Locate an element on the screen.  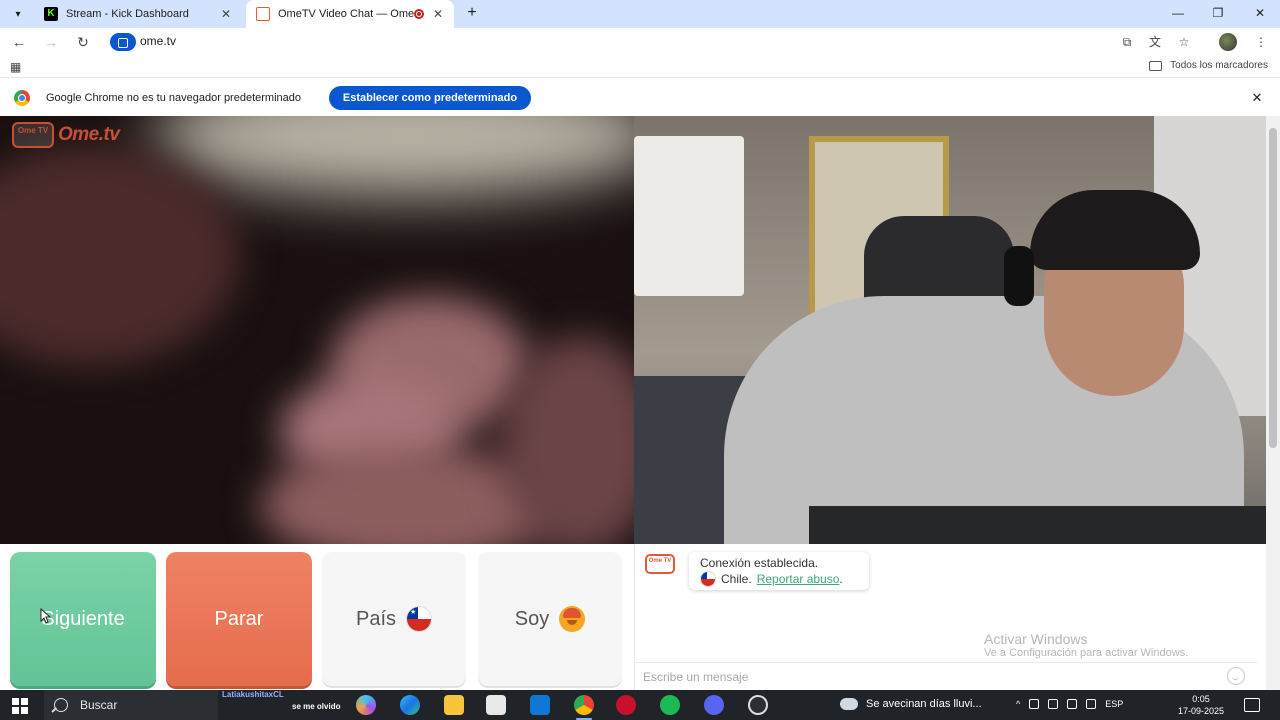
mic-icon is located at coordinates (1072, 704).